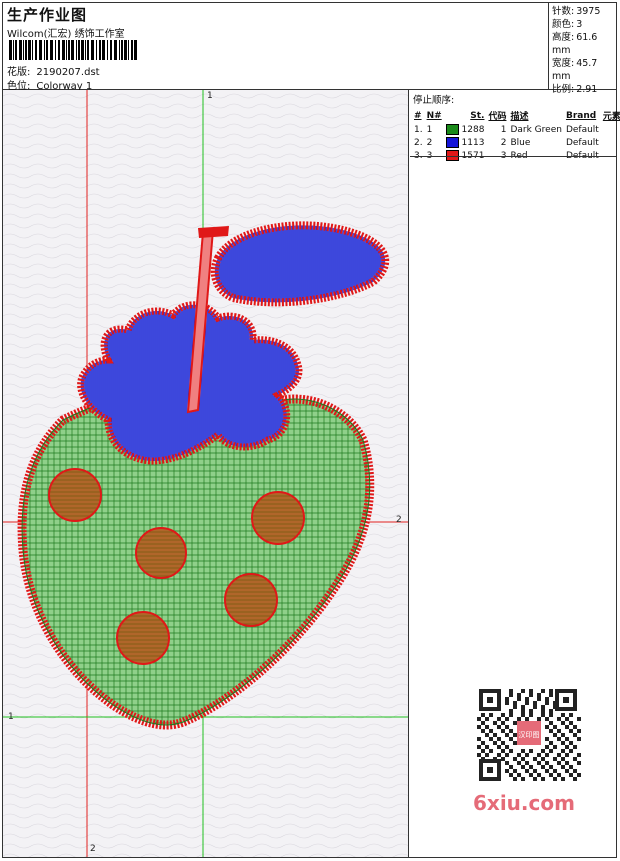 This screenshot has width=620, height=861. What do you see at coordinates (11, 717) in the screenshot?
I see `marker-left: 1` at bounding box center [11, 717].